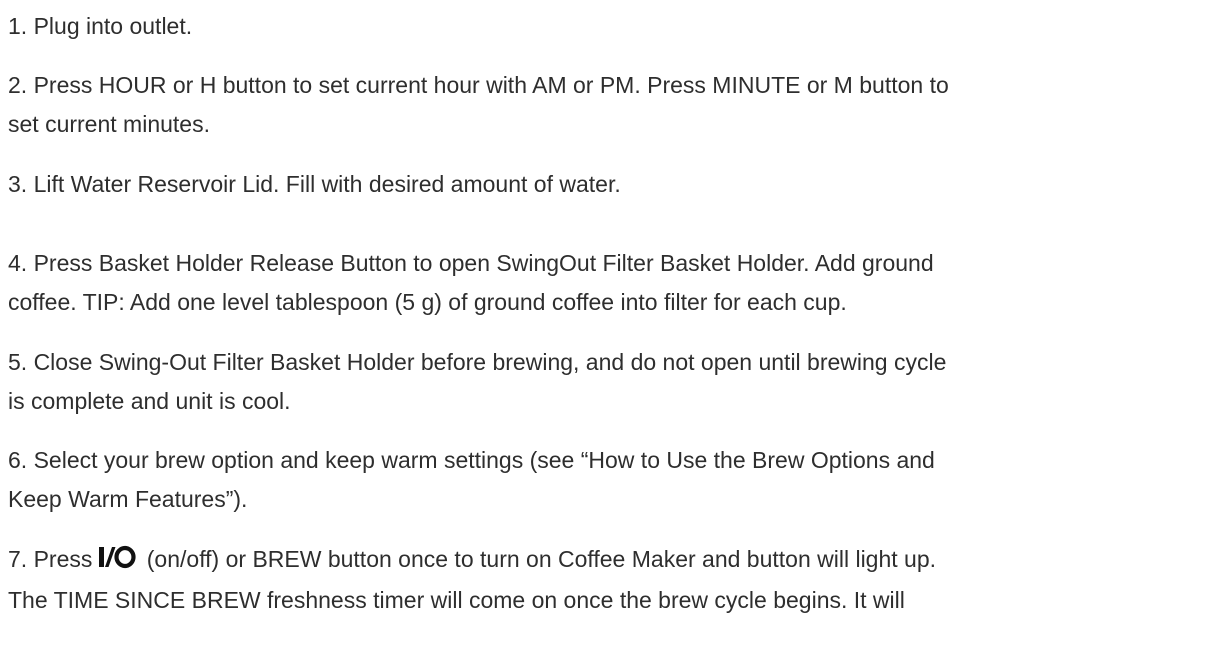 This screenshot has width=1221, height=664. Describe the element at coordinates (149, 401) in the screenshot. I see `step-5-line-2: is complete and unit is cool.` at that location.